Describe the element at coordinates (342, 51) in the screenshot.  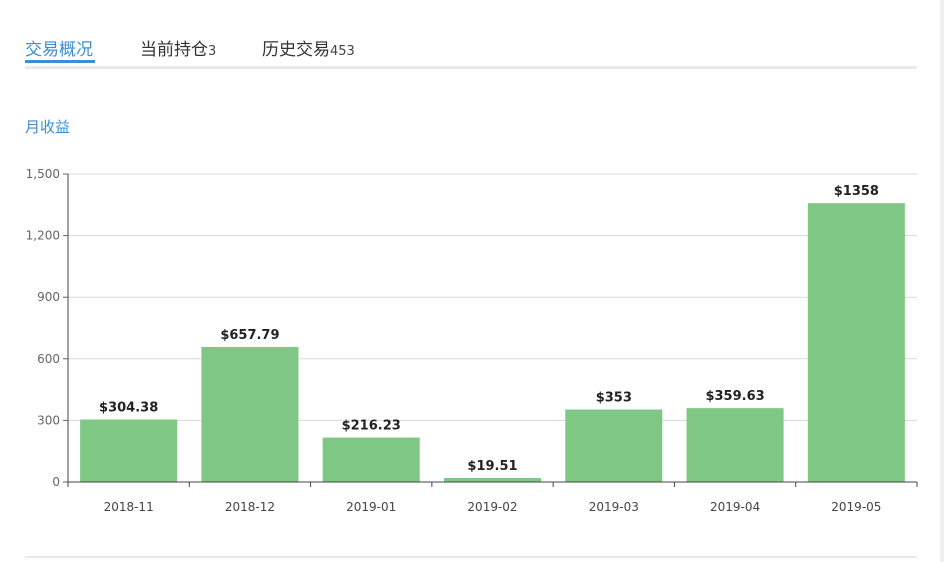
I see `tab-history-count: 453` at that location.